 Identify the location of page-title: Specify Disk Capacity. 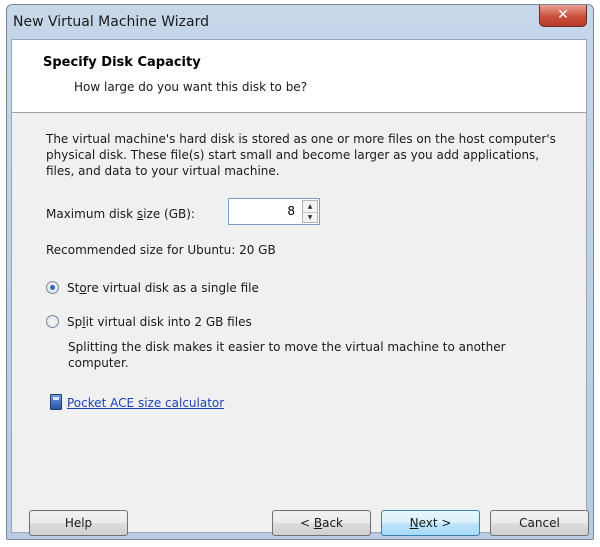
(122, 62).